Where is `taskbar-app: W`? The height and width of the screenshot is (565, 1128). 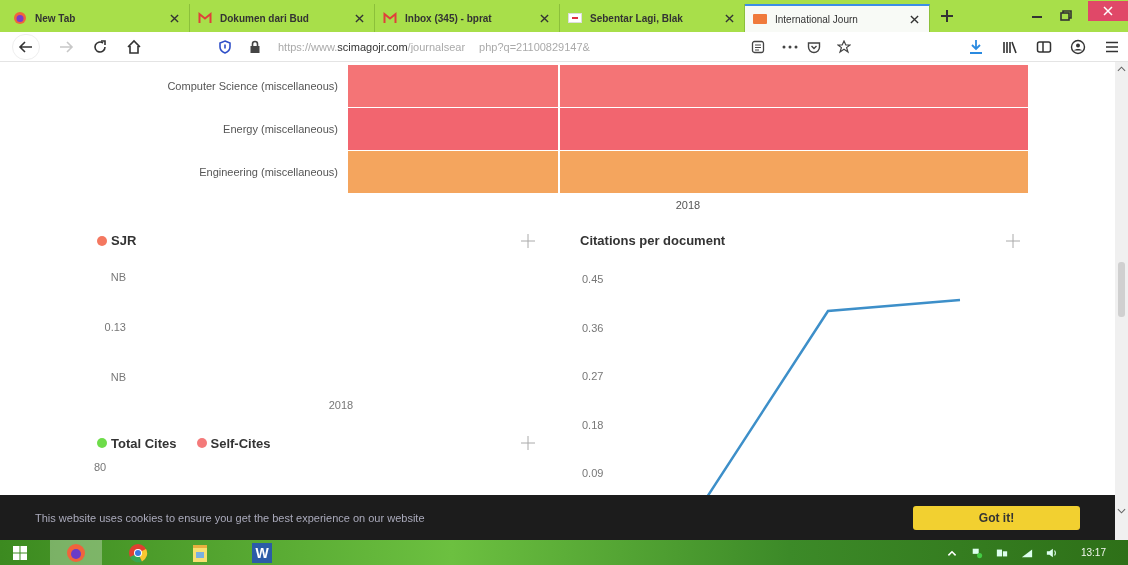
taskbar-app: W is located at coordinates (262, 552).